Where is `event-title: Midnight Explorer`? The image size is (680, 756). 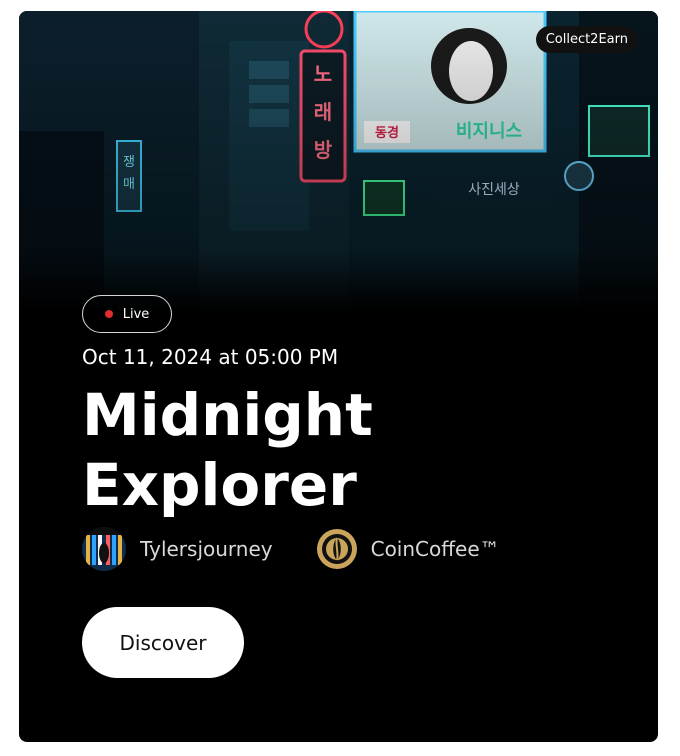 event-title: Midnight Explorer is located at coordinates (227, 450).